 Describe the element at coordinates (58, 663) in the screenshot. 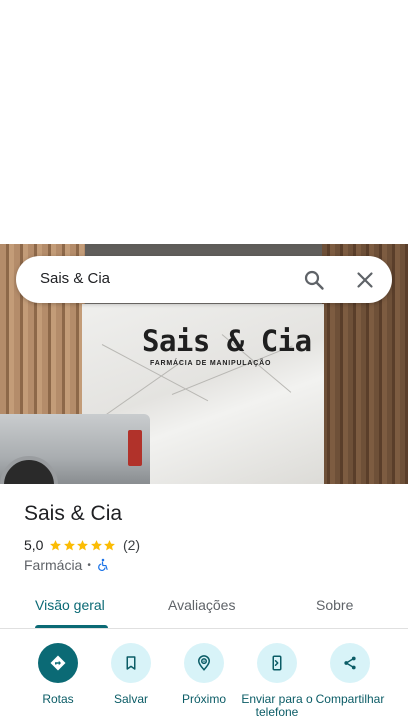

I see `directions-icon` at that location.